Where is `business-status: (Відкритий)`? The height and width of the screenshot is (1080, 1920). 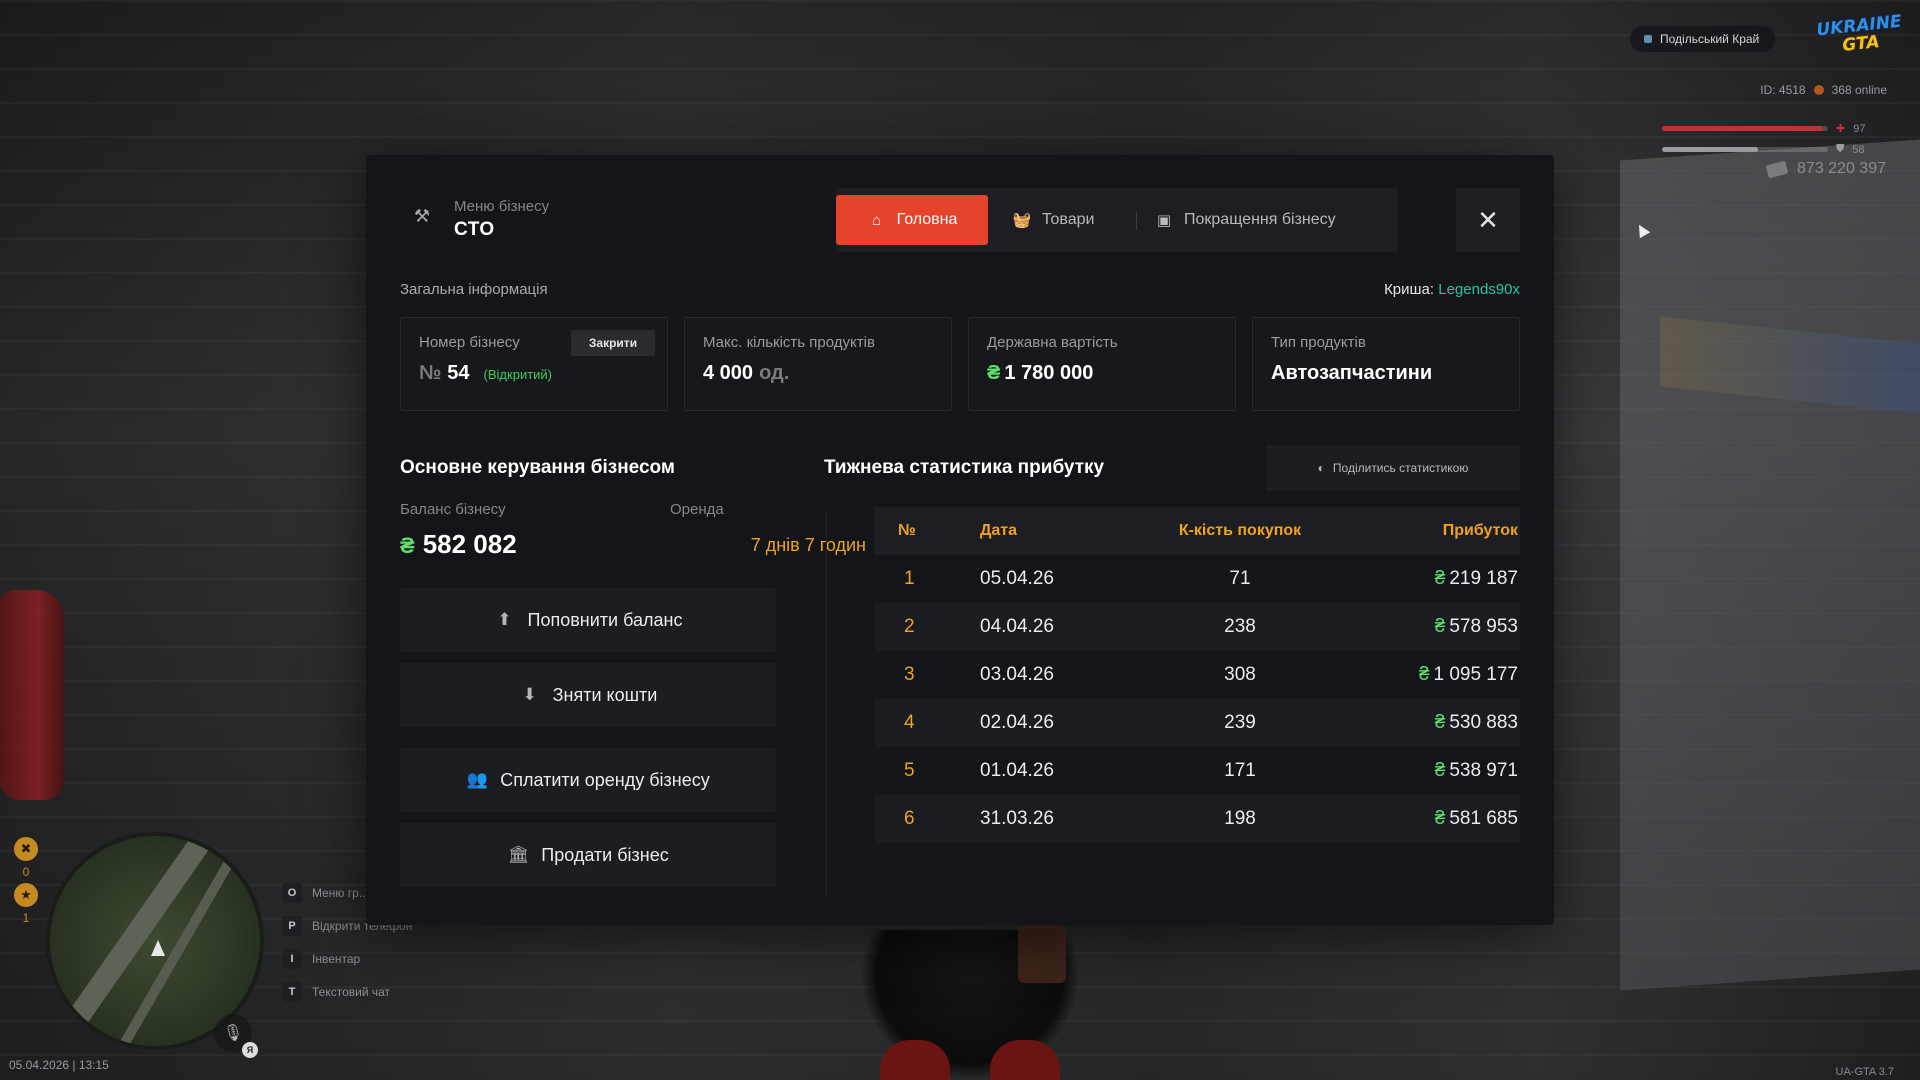 business-status: (Відкритий) is located at coordinates (518, 374).